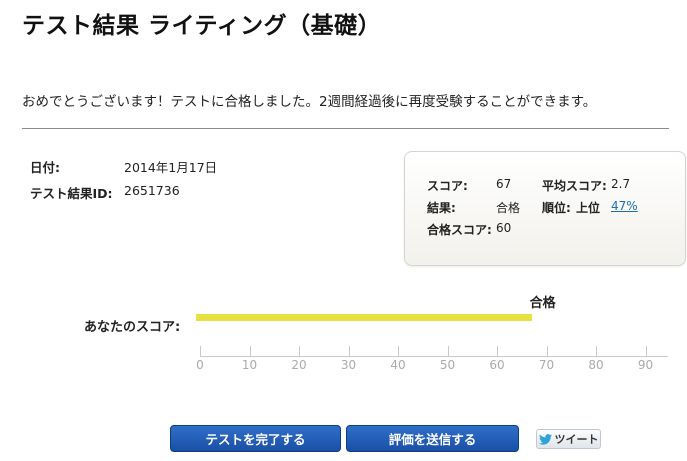 The height and width of the screenshot is (461, 687). What do you see at coordinates (45, 167) in the screenshot?
I see `date-label: 日付:` at bounding box center [45, 167].